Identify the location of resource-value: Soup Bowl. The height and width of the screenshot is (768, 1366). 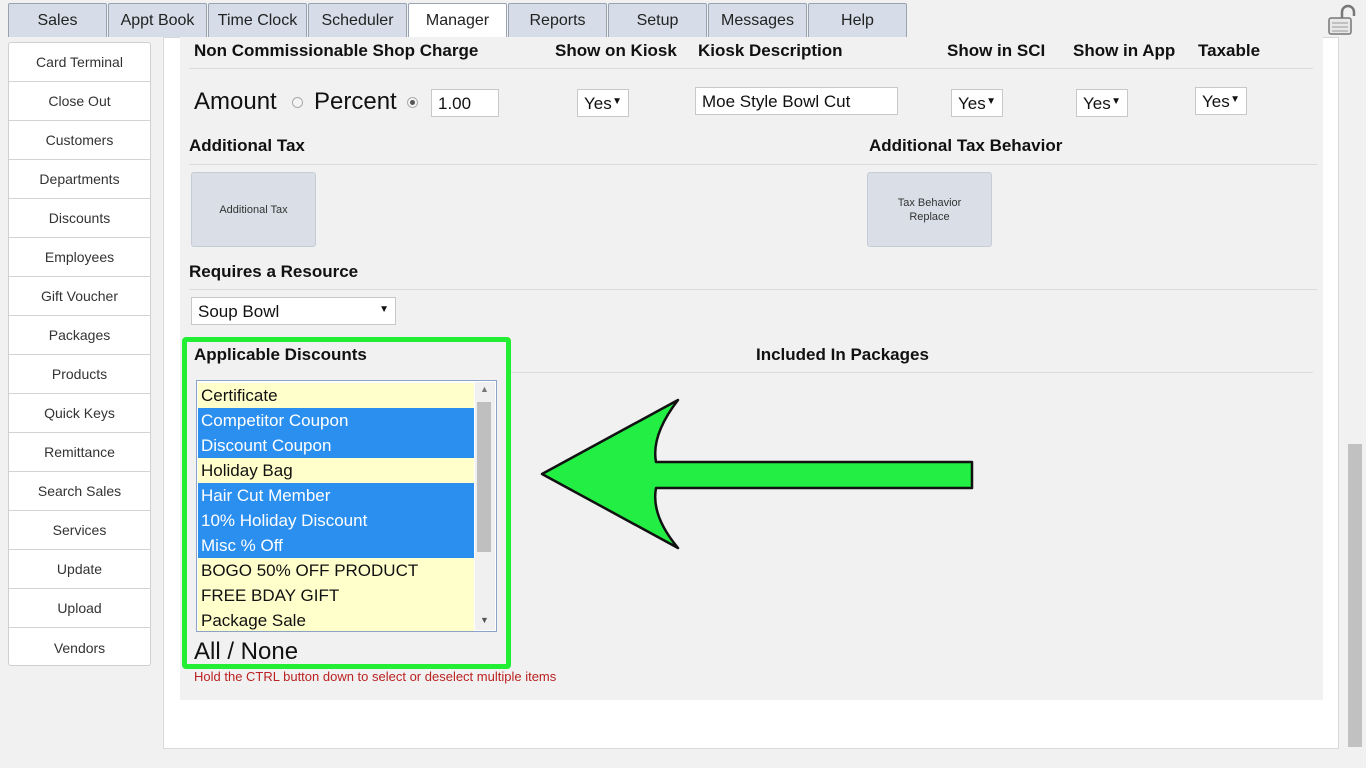
(239, 311).